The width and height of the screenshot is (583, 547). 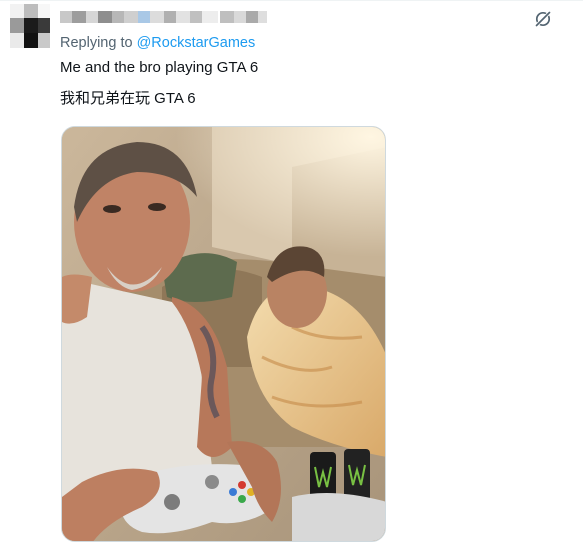 I want to click on replying-prefix: Replying to, so click(x=98, y=43).